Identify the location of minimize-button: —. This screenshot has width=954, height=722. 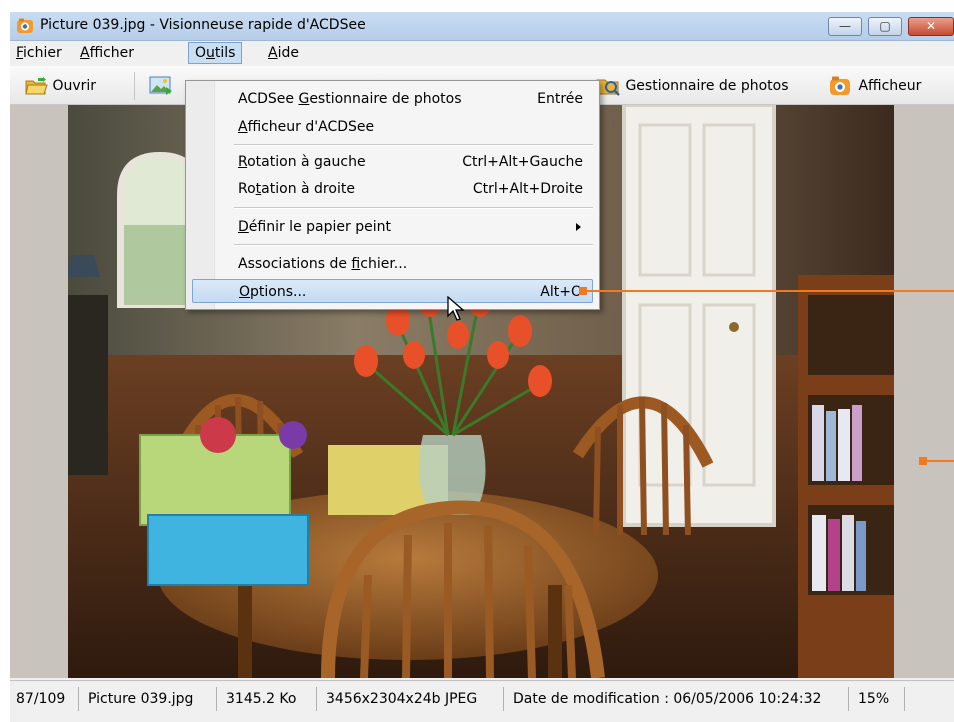
(845, 26).